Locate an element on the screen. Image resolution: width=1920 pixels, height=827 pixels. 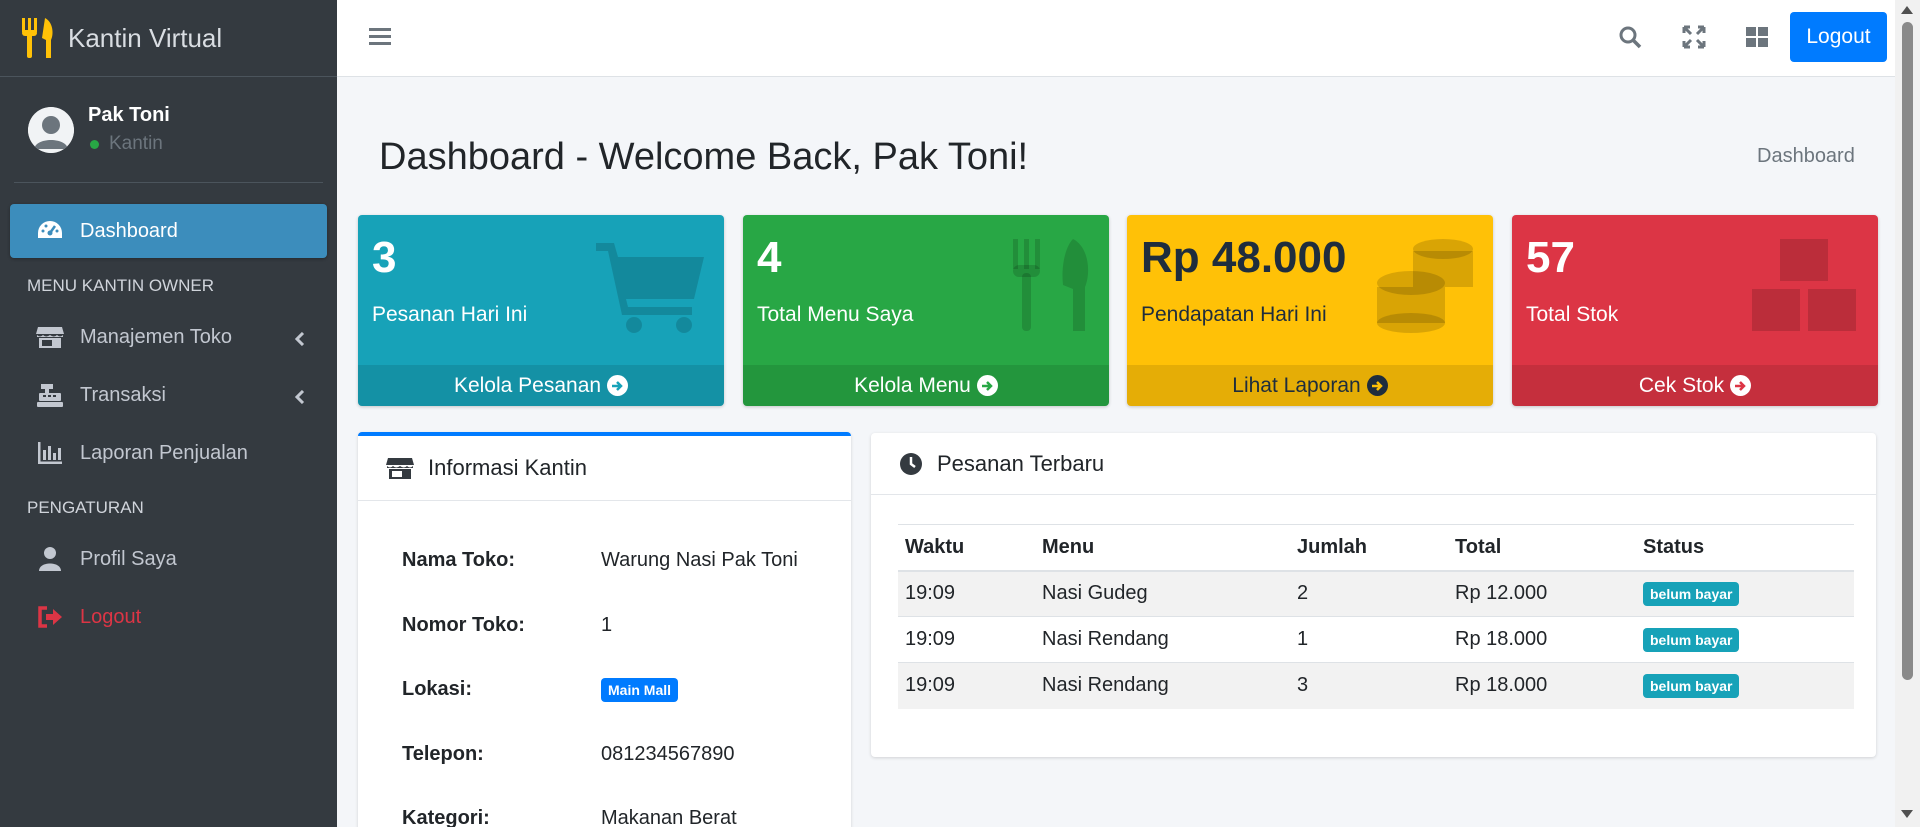
stat-link-lihat-laporan: Lihat Laporan is located at coordinates (1310, 385).